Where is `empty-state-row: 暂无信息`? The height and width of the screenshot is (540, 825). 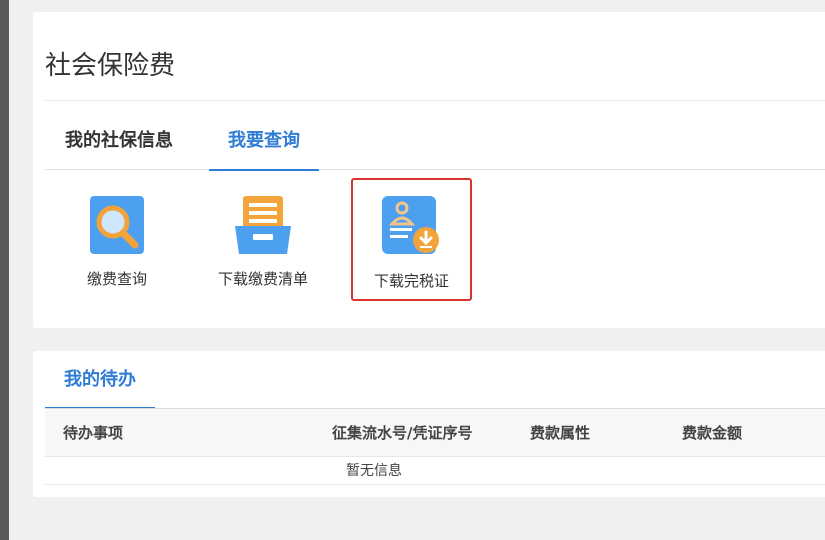
empty-state-row: 暂无信息 is located at coordinates (435, 471).